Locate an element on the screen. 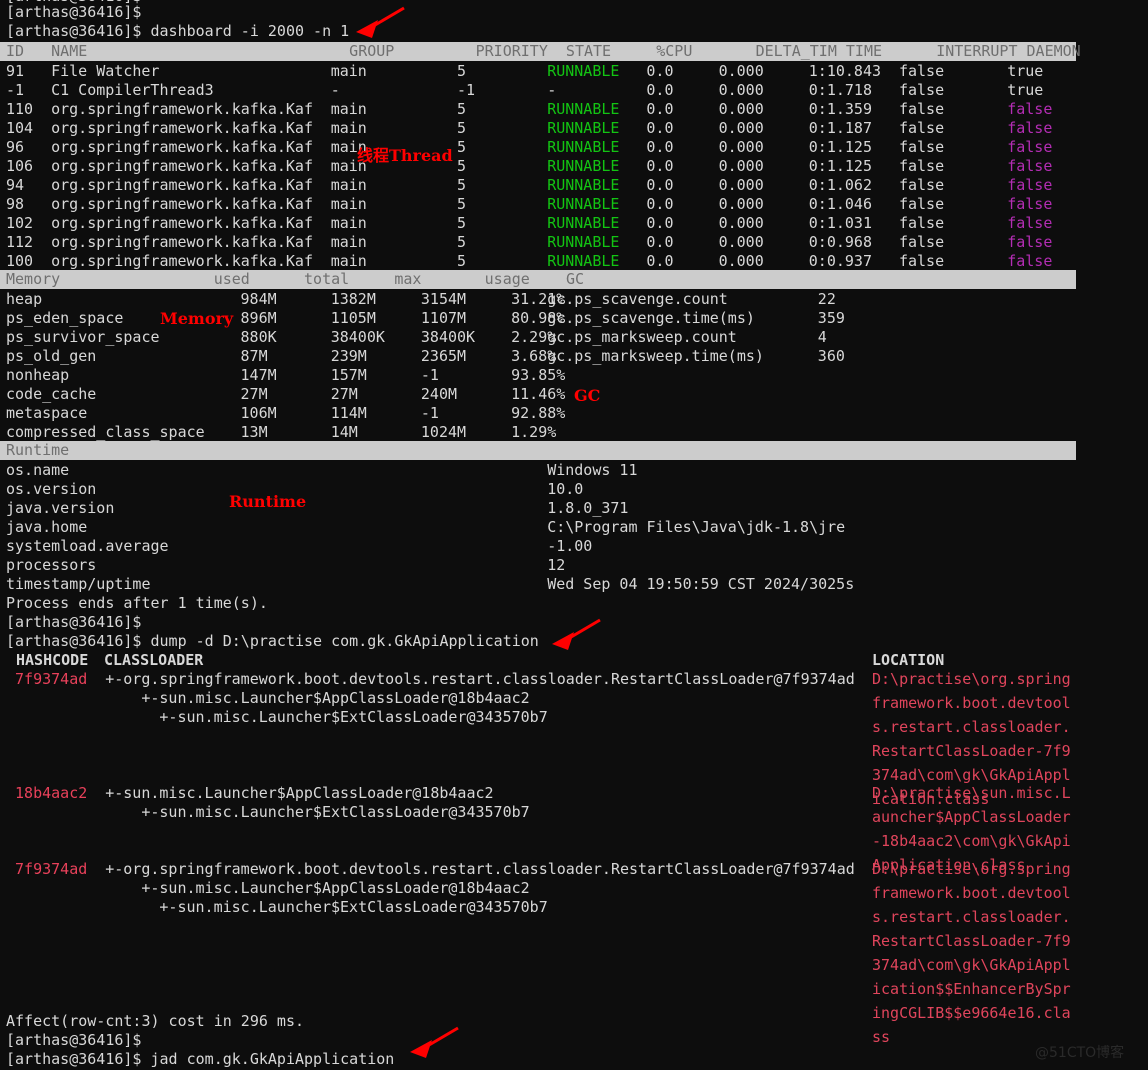  memory-usage: 93.85% is located at coordinates (538, 375).